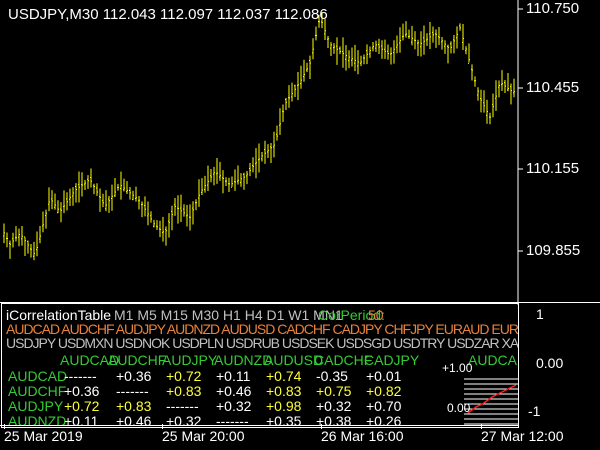 This screenshot has width=600, height=450. I want to click on cell: -0.35, so click(332, 376).